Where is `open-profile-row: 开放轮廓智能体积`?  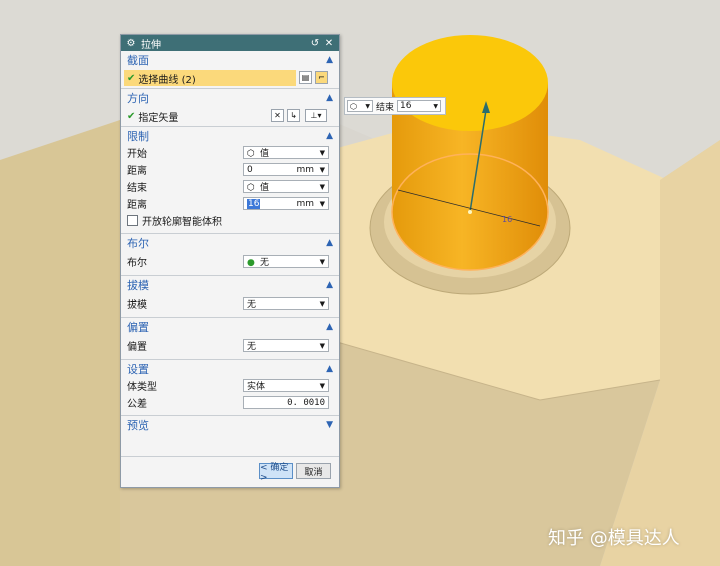
open-profile-row: 开放轮廓智能体积 is located at coordinates (230, 220).